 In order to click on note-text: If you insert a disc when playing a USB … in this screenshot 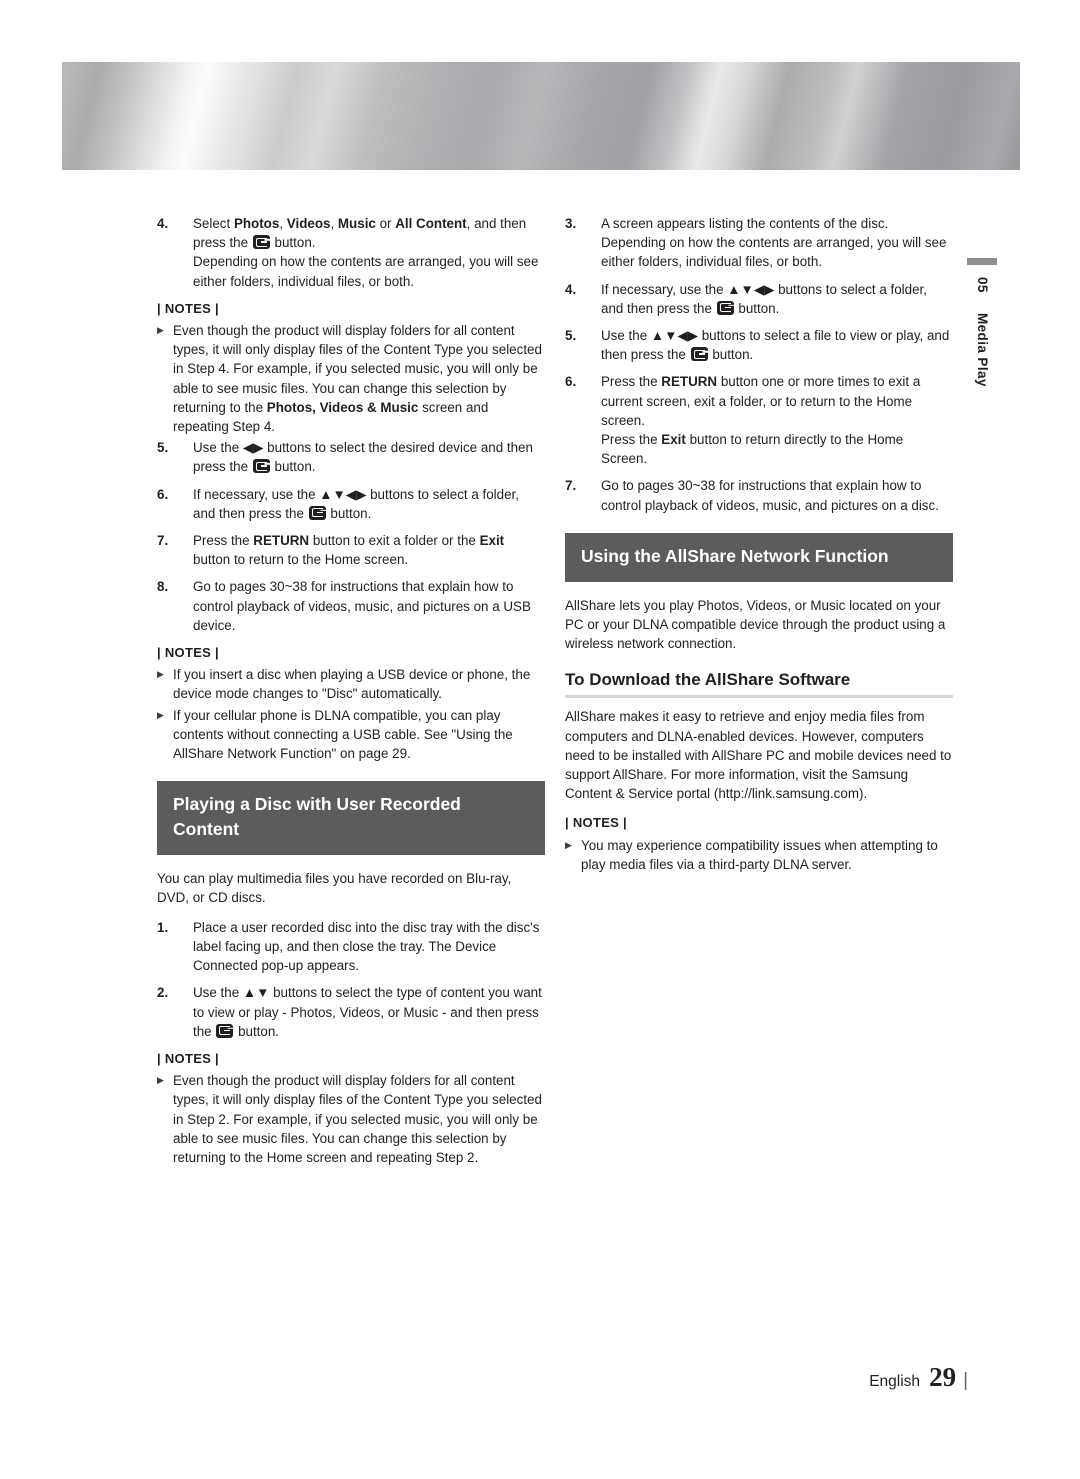, I will do `click(352, 684)`.